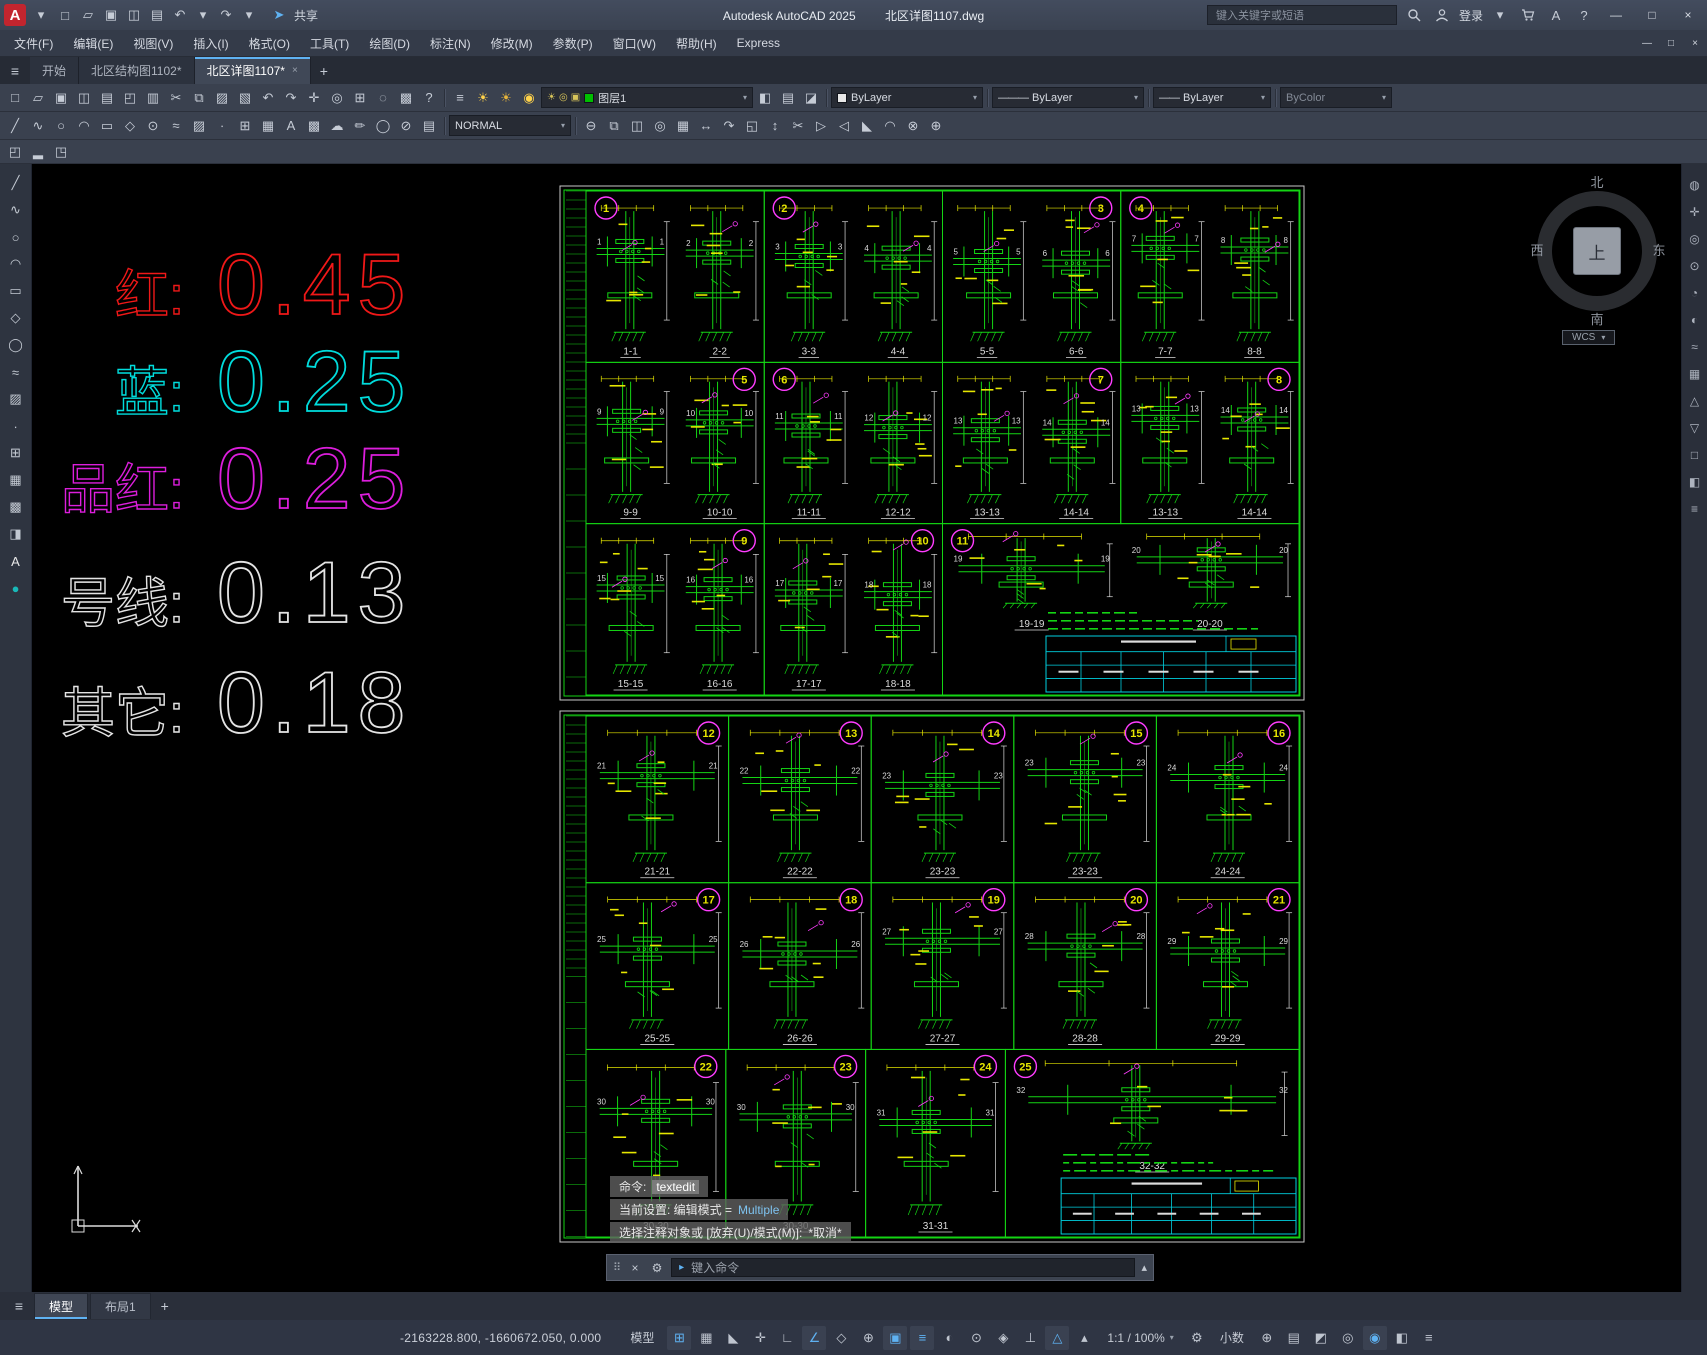  Describe the element at coordinates (314, 593) in the screenshot. I see `legend-value: 0.13` at that location.